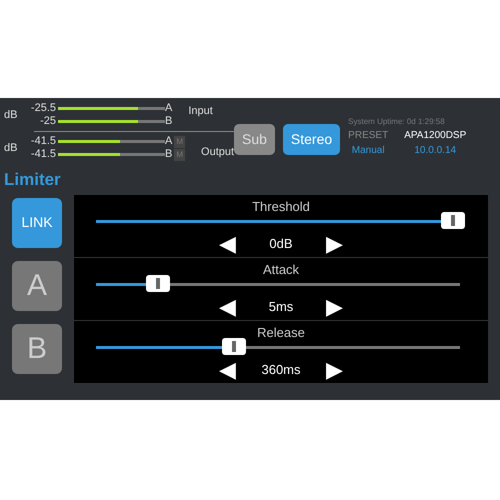  I want to click on preset-value: Manual, so click(368, 151).